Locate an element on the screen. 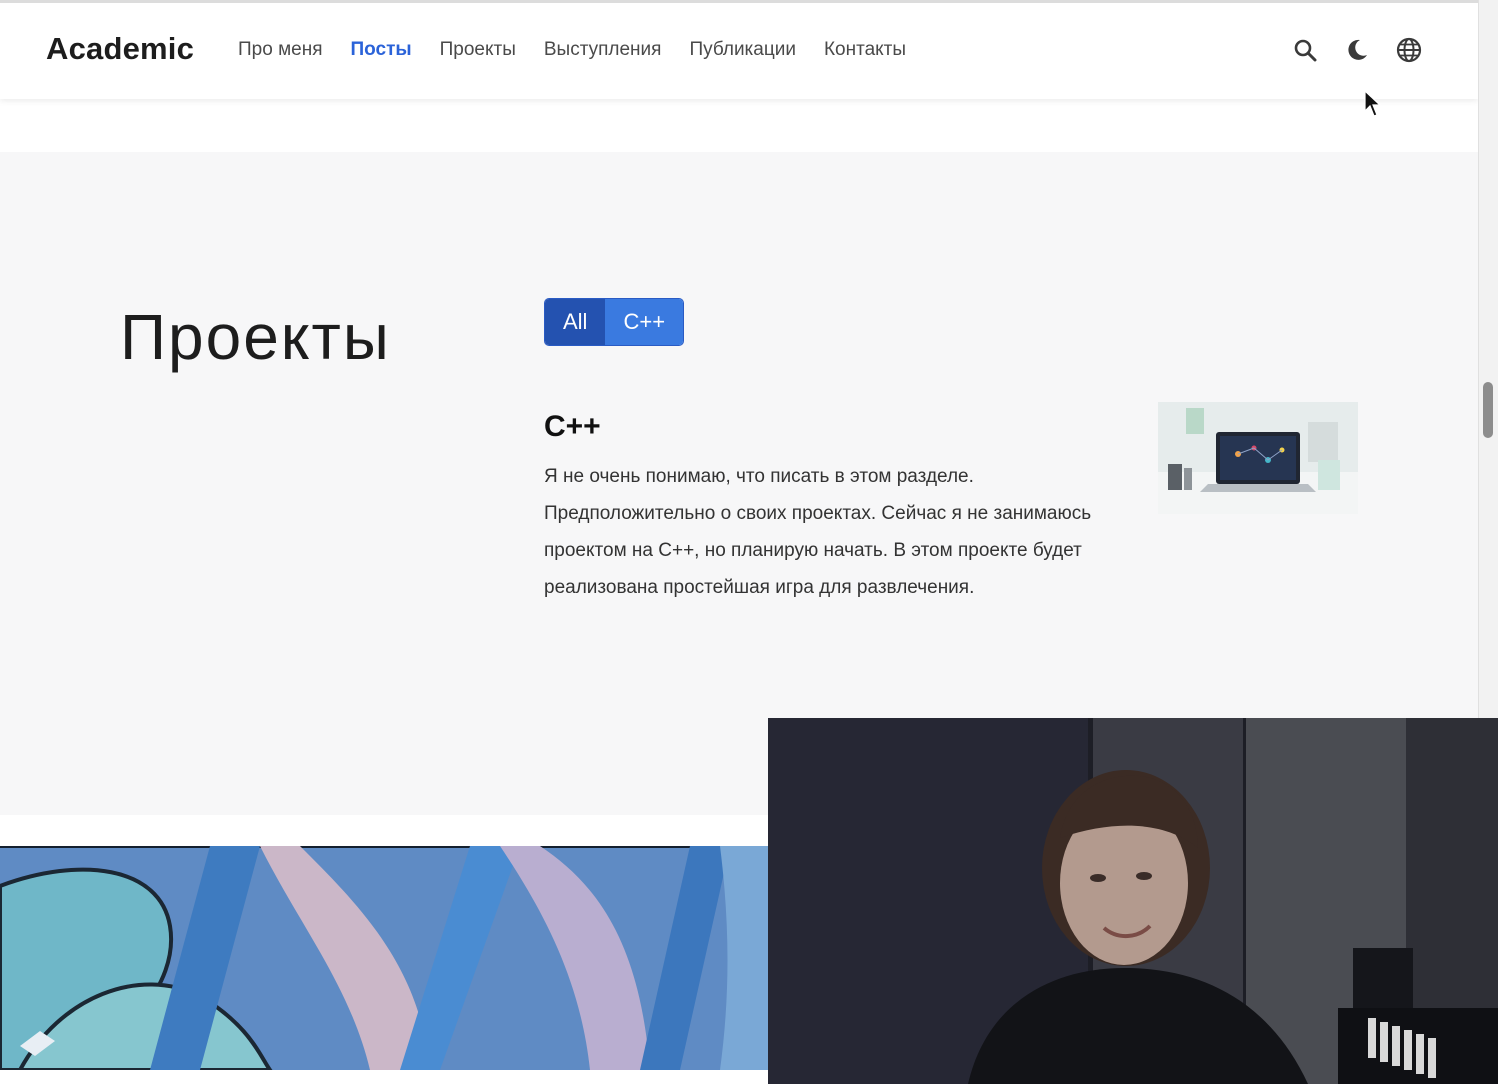 This screenshot has width=1498, height=1084. globe-icon is located at coordinates (1409, 50).